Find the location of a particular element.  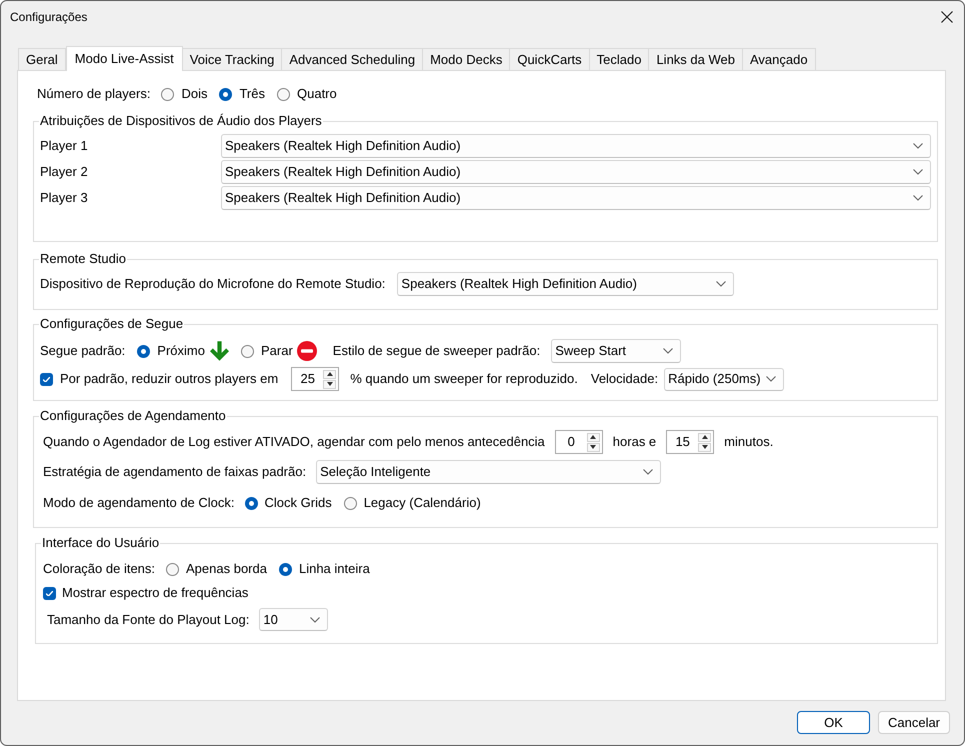

checkbox-label: Por padrão, reduzir outros players em is located at coordinates (169, 379).